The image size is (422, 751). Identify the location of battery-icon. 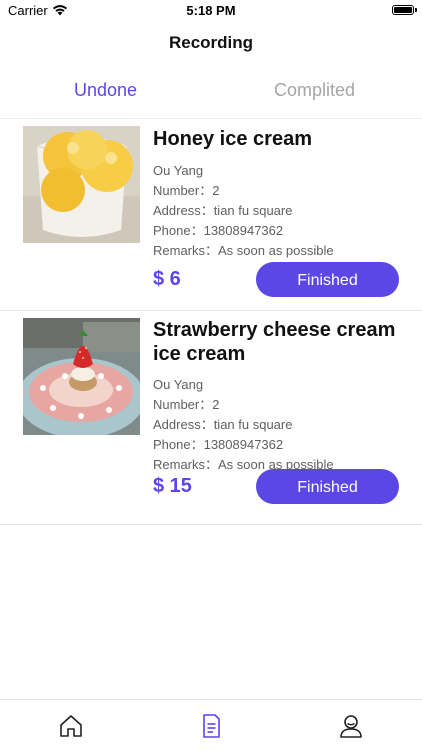
(404, 10).